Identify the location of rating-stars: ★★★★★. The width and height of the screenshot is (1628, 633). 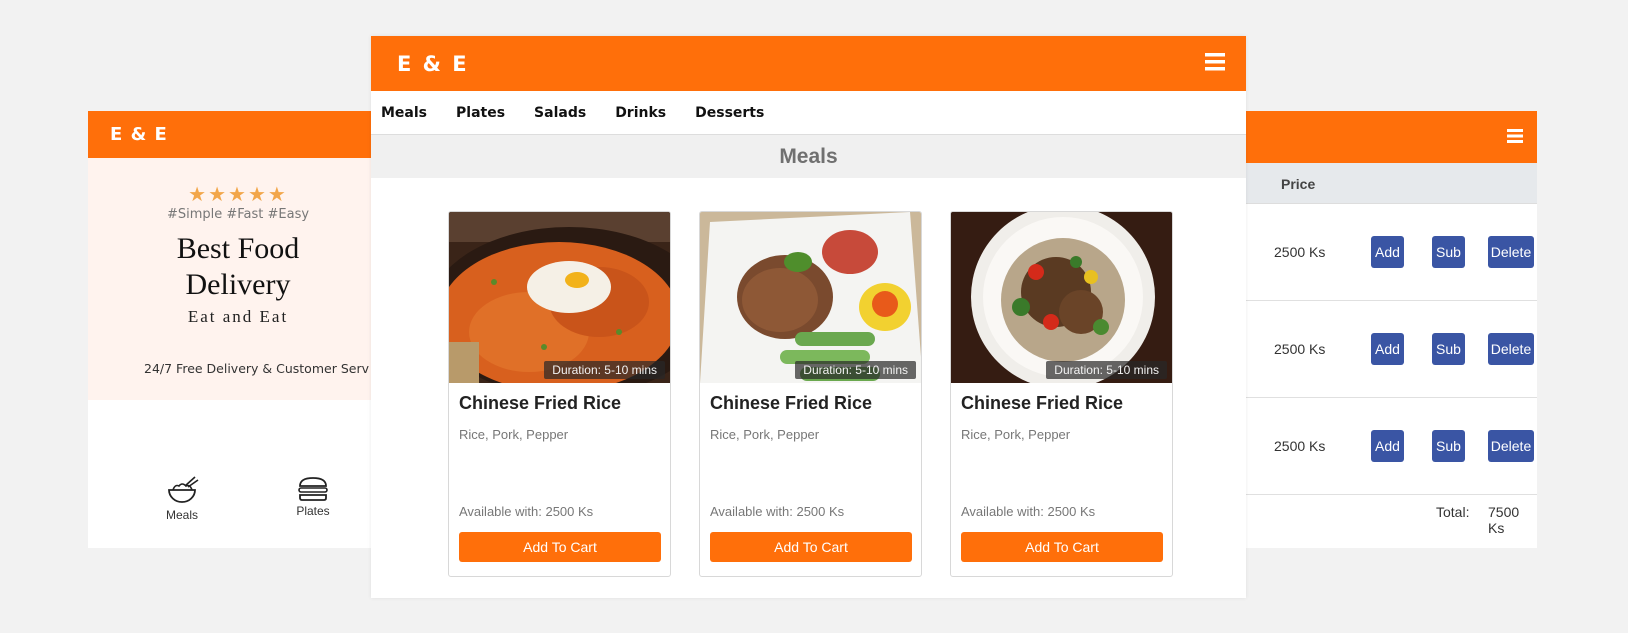
(238, 195).